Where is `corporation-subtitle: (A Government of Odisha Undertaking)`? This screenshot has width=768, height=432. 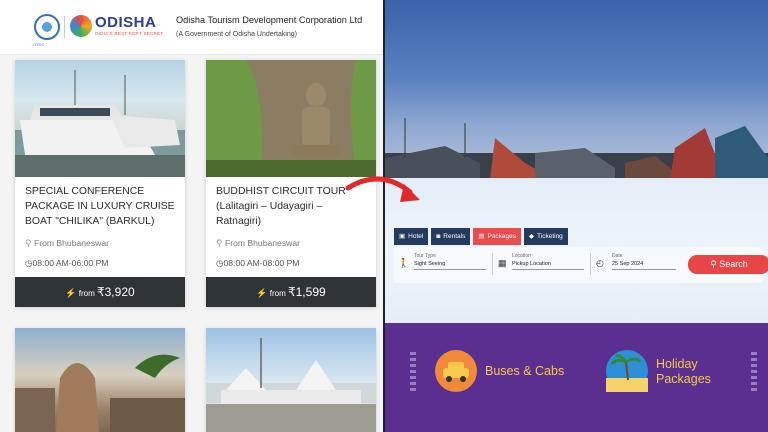
corporation-subtitle: (A Government of Odisha Undertaking) is located at coordinates (237, 34).